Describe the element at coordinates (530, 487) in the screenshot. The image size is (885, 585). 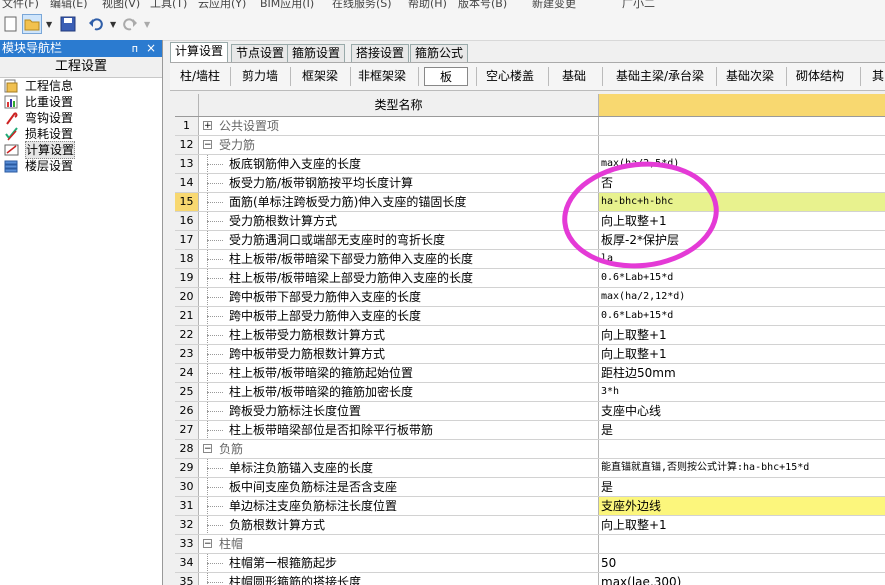
I see `table-row: 30 板中间支座负筋标注是否含支座 是` at that location.